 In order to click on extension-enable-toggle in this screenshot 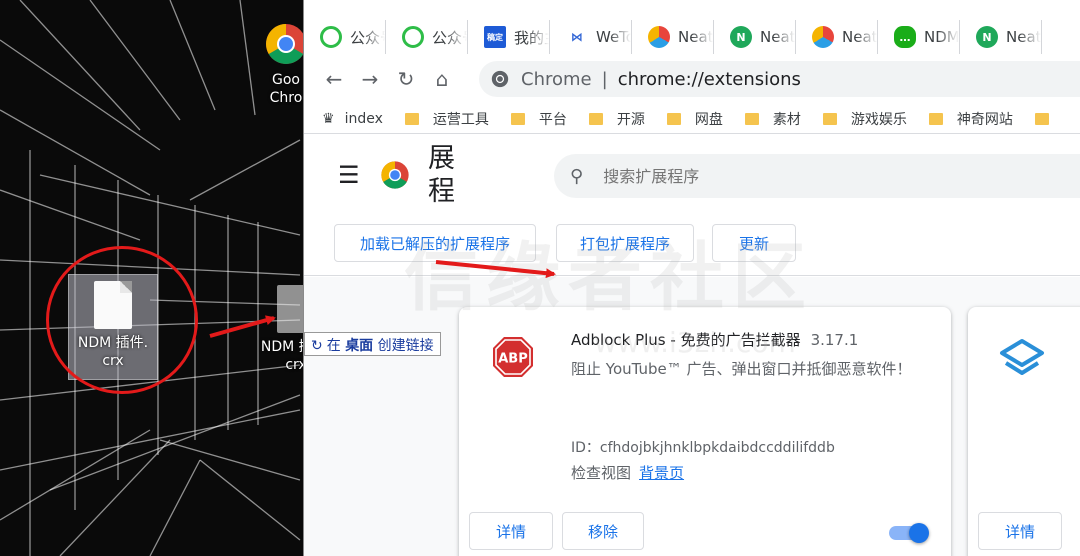, I will do `click(909, 533)`.